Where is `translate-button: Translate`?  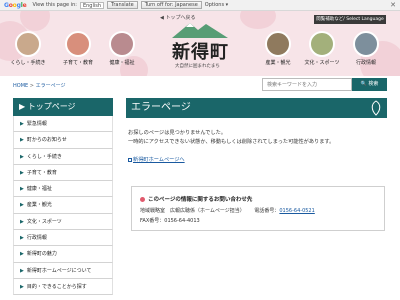 translate-button: Translate is located at coordinates (122, 5).